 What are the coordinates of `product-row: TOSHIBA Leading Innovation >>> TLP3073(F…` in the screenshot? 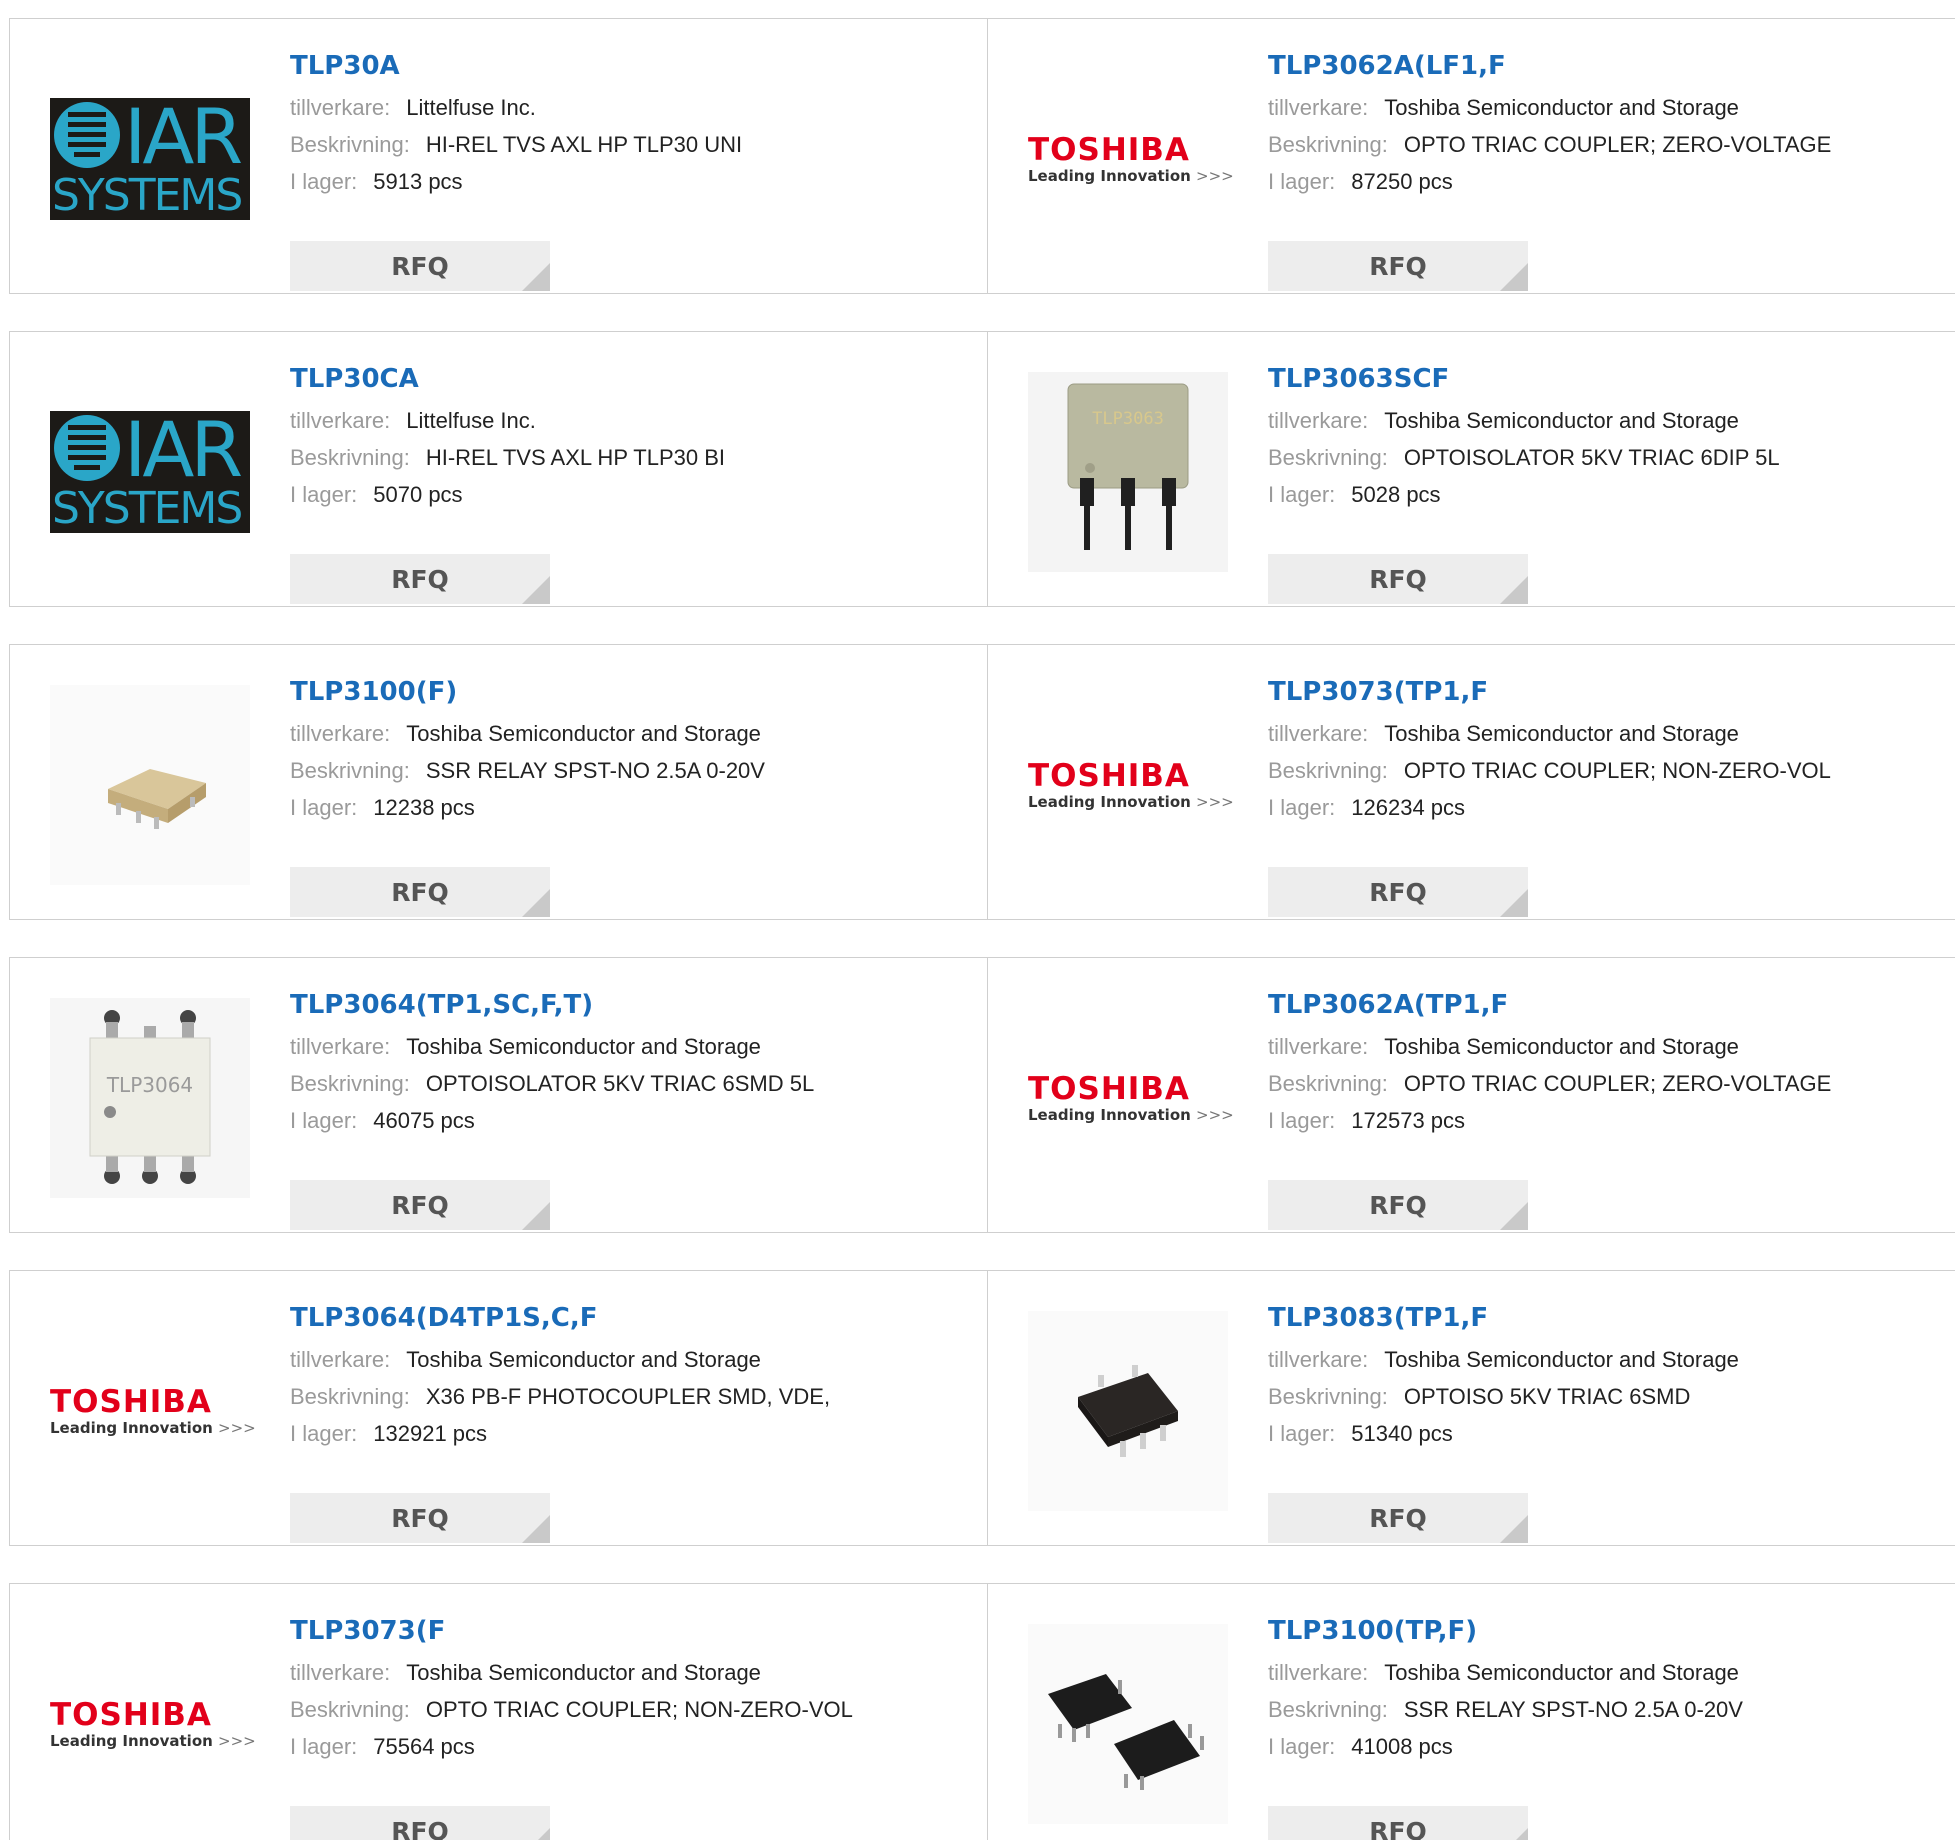 It's located at (982, 1711).